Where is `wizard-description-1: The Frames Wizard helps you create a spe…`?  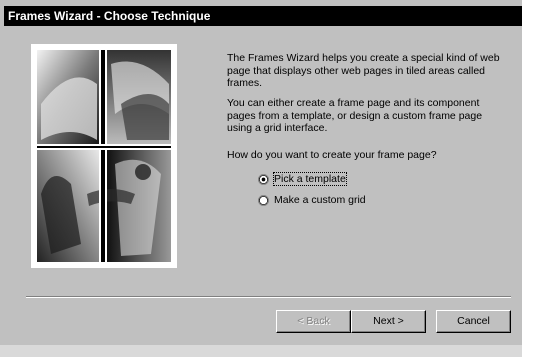 wizard-description-1: The Frames Wizard helps you create a spe… is located at coordinates (363, 70).